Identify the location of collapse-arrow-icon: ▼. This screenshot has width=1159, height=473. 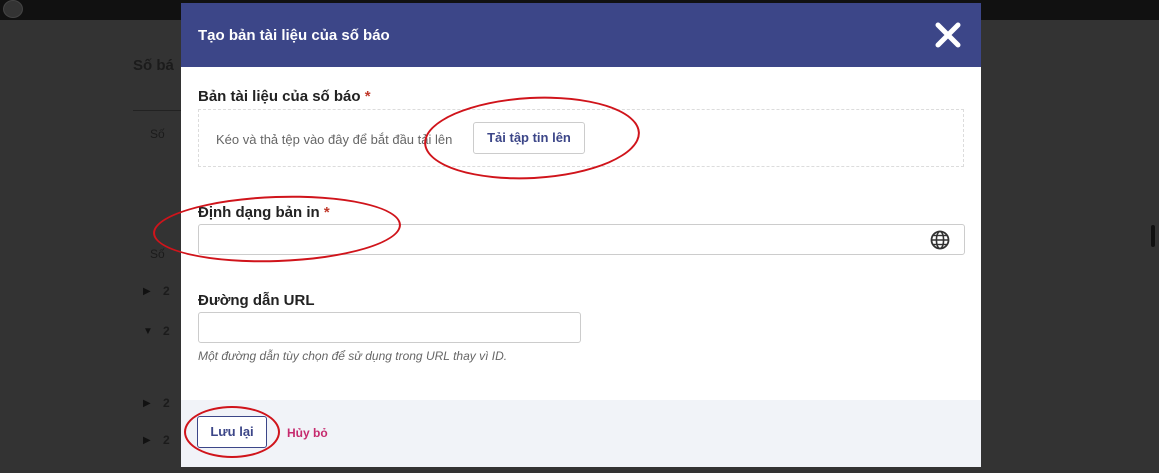
(148, 331).